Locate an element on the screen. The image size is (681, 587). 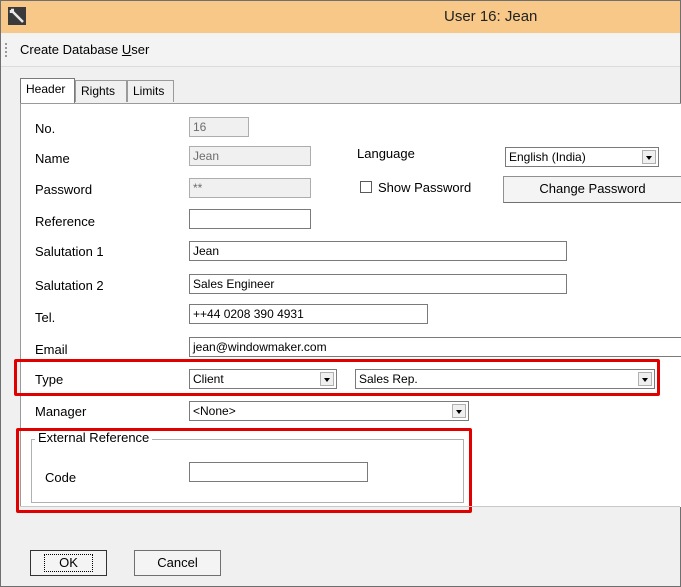
toolbar: Create Database User is located at coordinates (340, 50).